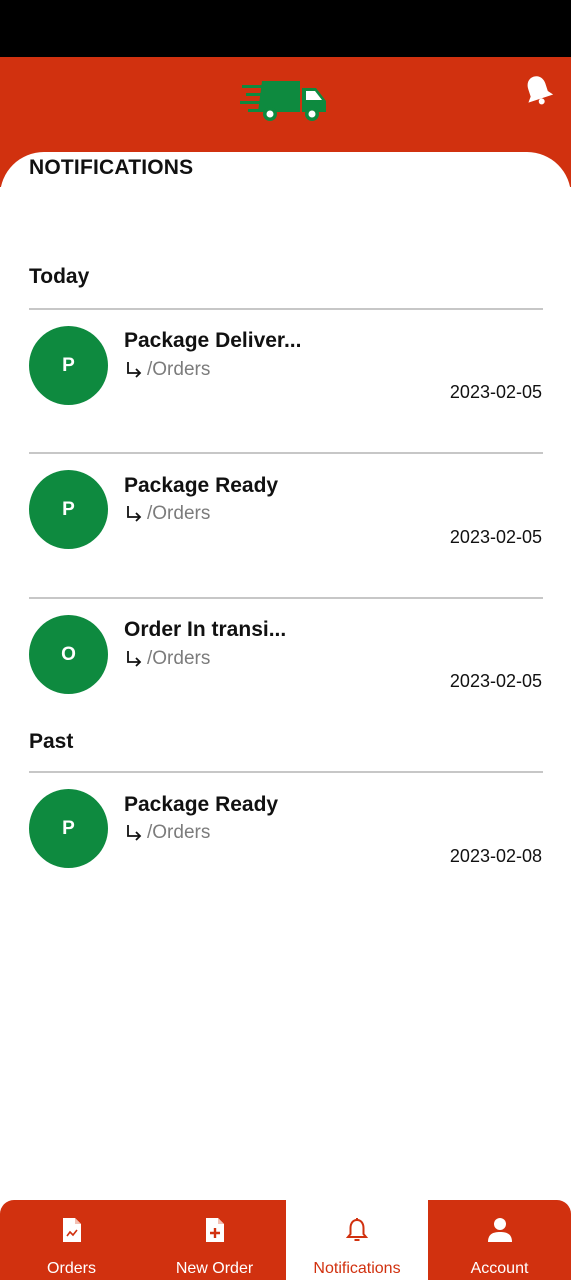 This screenshot has width=571, height=1280. What do you see at coordinates (285, 28) in the screenshot?
I see `status-bar` at bounding box center [285, 28].